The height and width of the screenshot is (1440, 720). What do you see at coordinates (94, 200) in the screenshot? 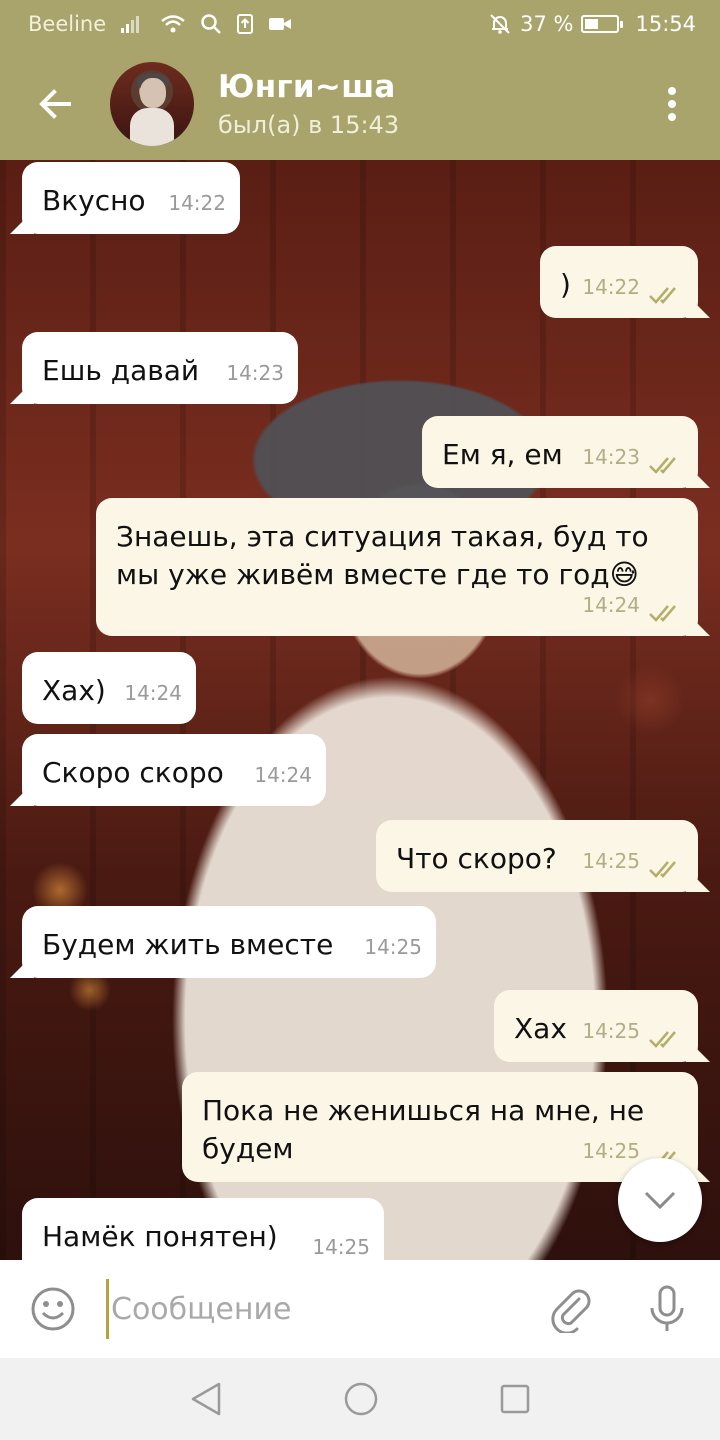
I see `message-text: Вкусно` at bounding box center [94, 200].